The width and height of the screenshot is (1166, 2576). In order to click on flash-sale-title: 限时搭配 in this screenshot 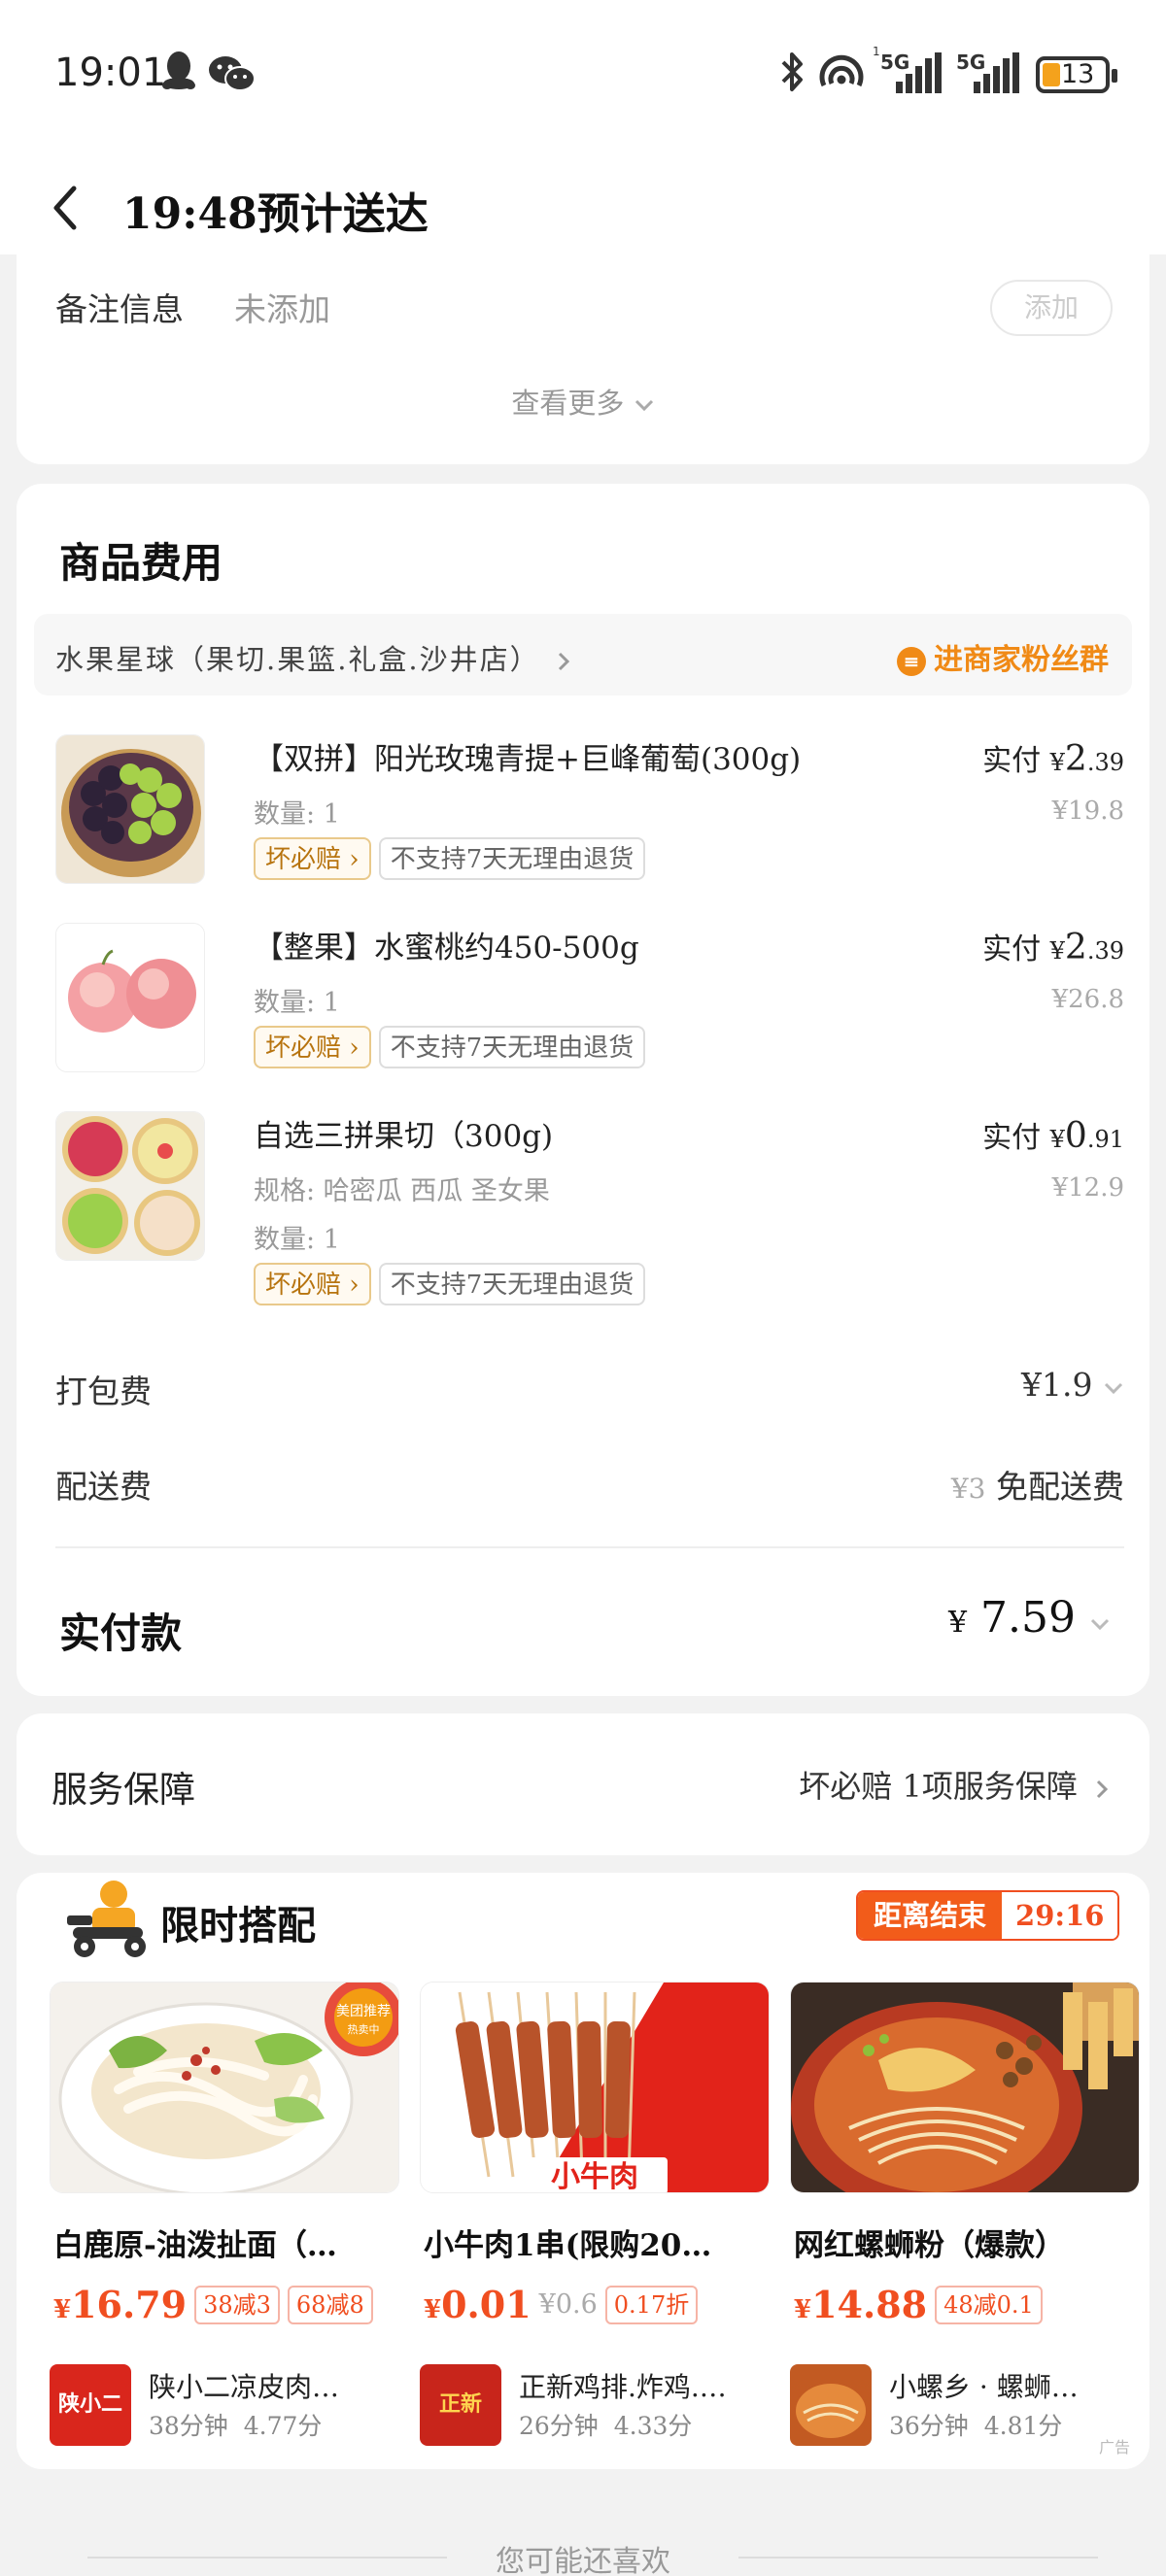, I will do `click(238, 1926)`.